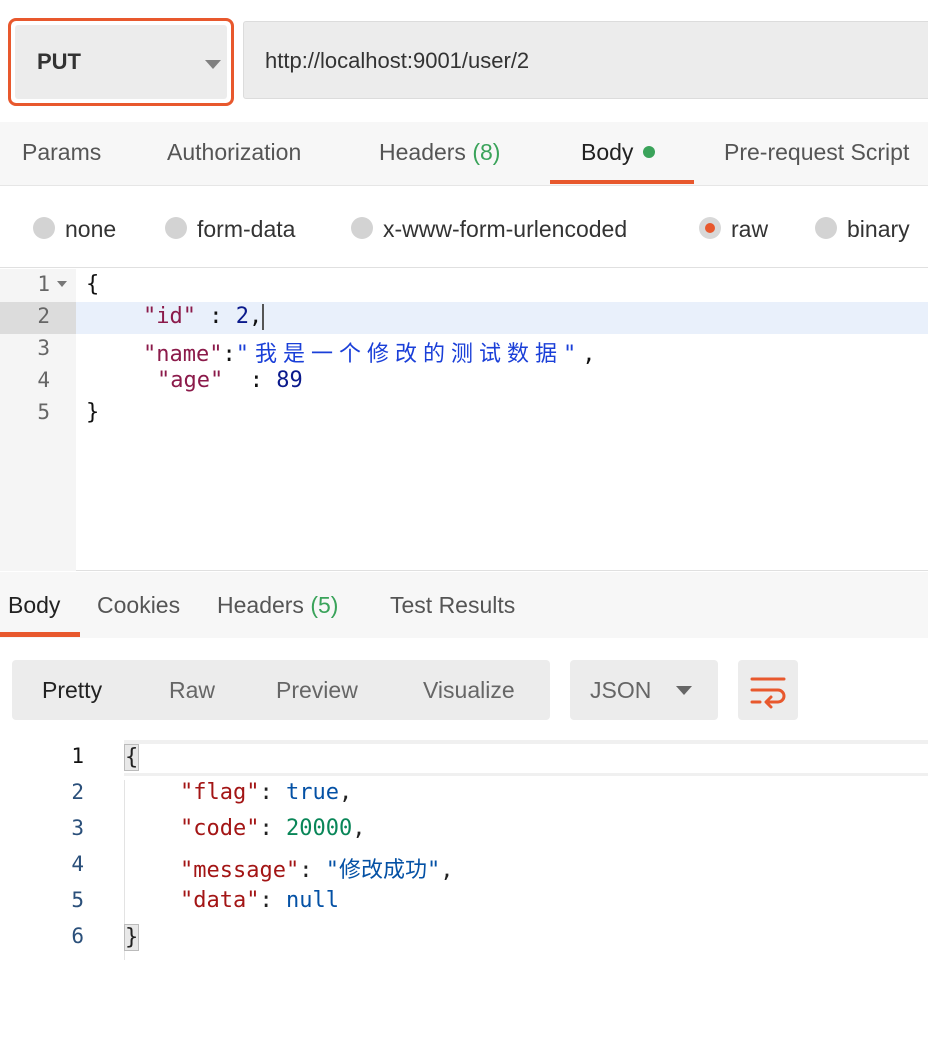 This screenshot has width=928, height=1046. What do you see at coordinates (710, 227) in the screenshot?
I see `radio-selected-icon` at bounding box center [710, 227].